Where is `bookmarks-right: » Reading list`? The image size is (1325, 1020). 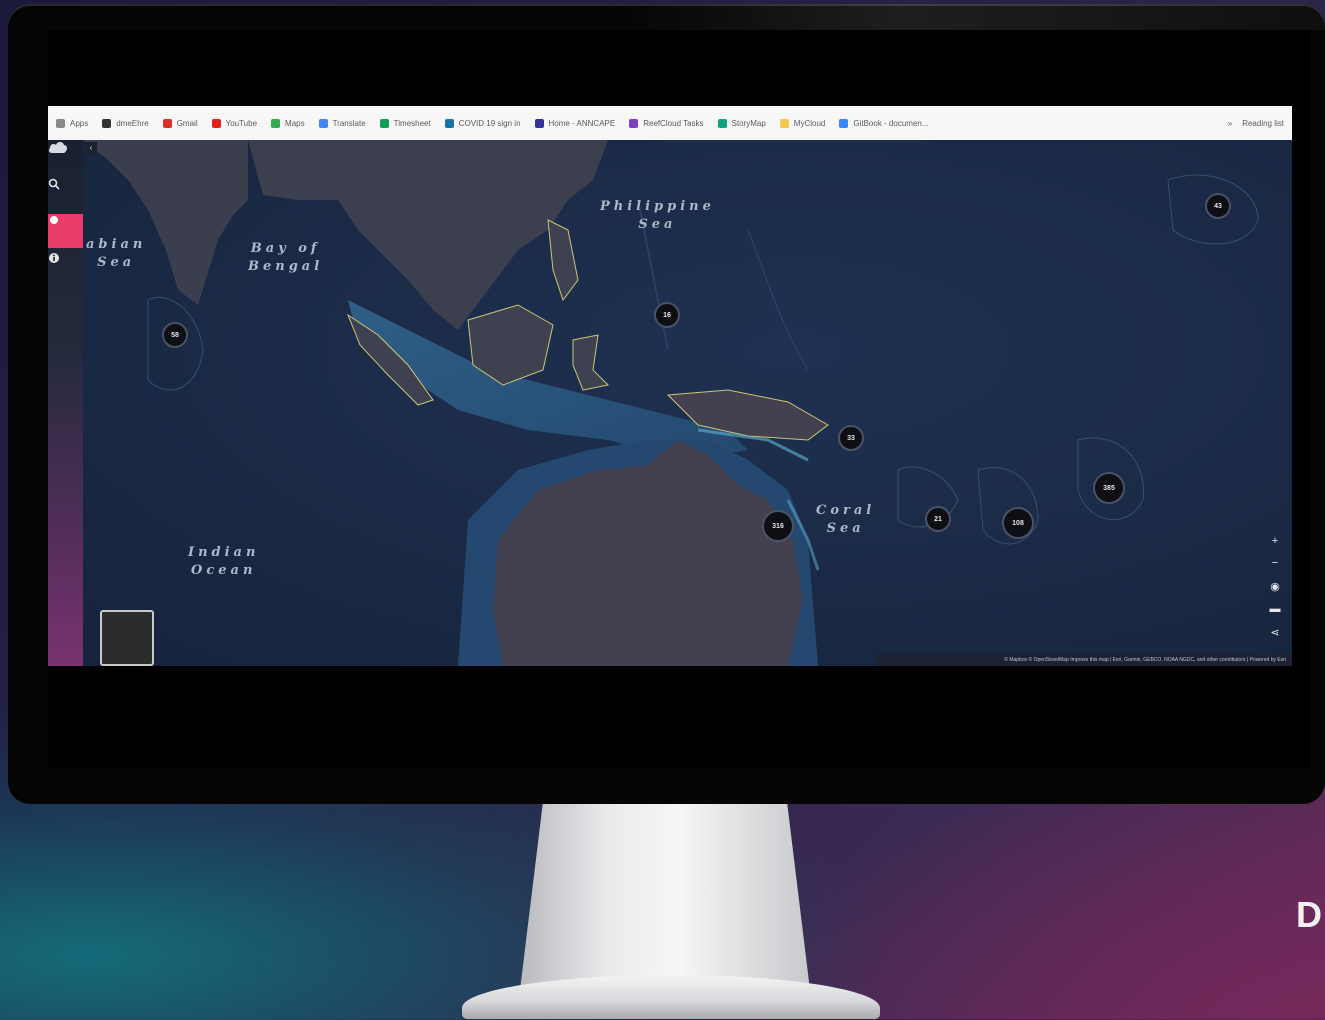 bookmarks-right: » Reading list is located at coordinates (1256, 123).